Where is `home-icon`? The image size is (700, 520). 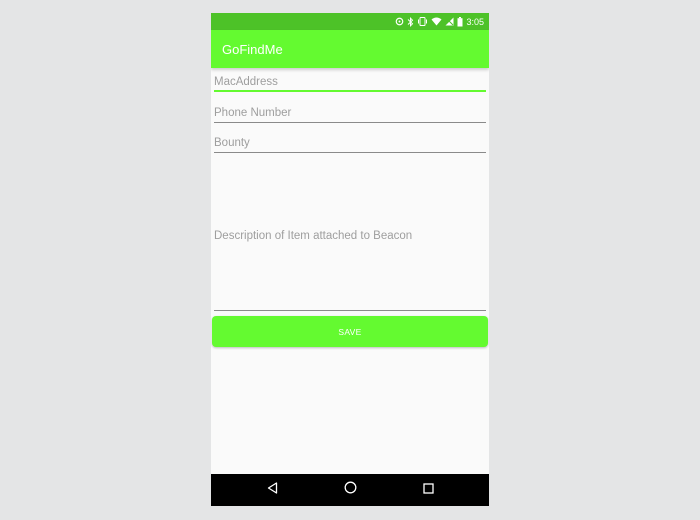 home-icon is located at coordinates (350, 490).